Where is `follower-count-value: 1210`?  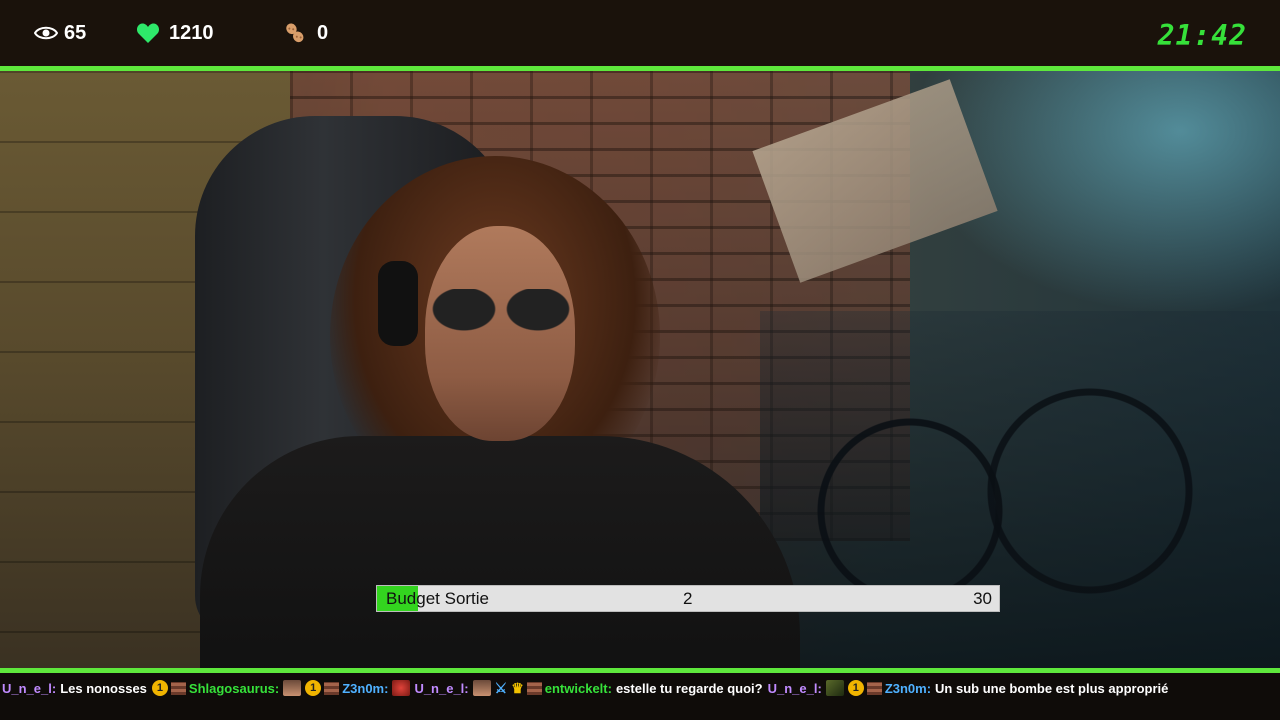 follower-count-value: 1210 is located at coordinates (191, 32).